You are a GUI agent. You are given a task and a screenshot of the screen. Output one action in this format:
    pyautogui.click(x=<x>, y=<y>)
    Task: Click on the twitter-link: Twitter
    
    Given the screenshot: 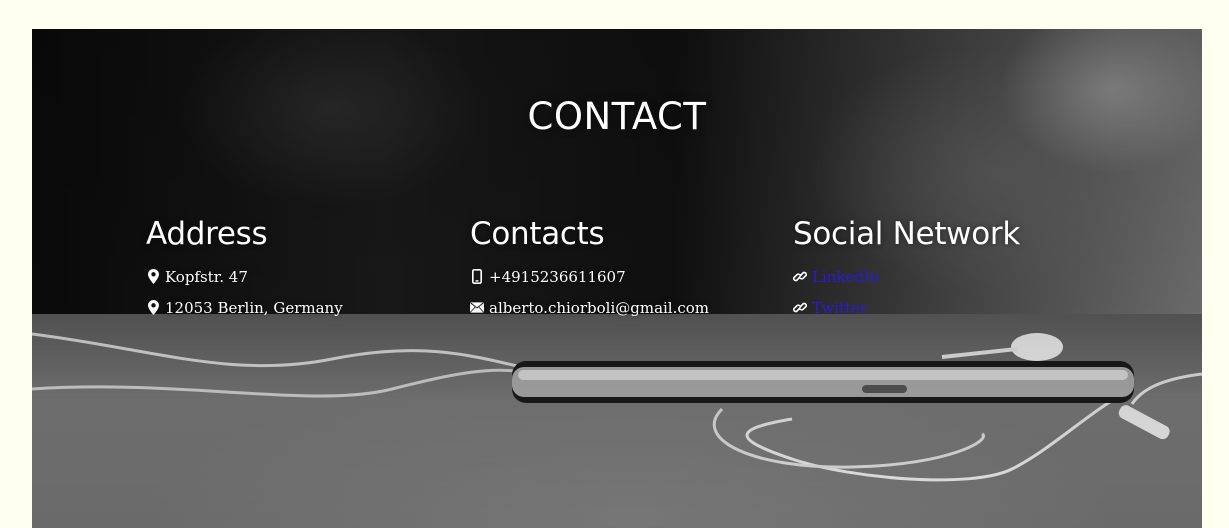 What is the action you would take?
    pyautogui.click(x=839, y=308)
    